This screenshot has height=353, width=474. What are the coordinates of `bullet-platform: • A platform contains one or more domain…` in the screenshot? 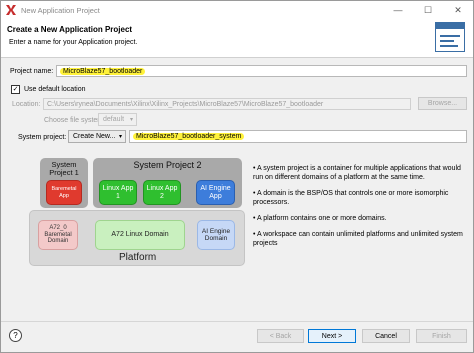 It's located at (320, 218).